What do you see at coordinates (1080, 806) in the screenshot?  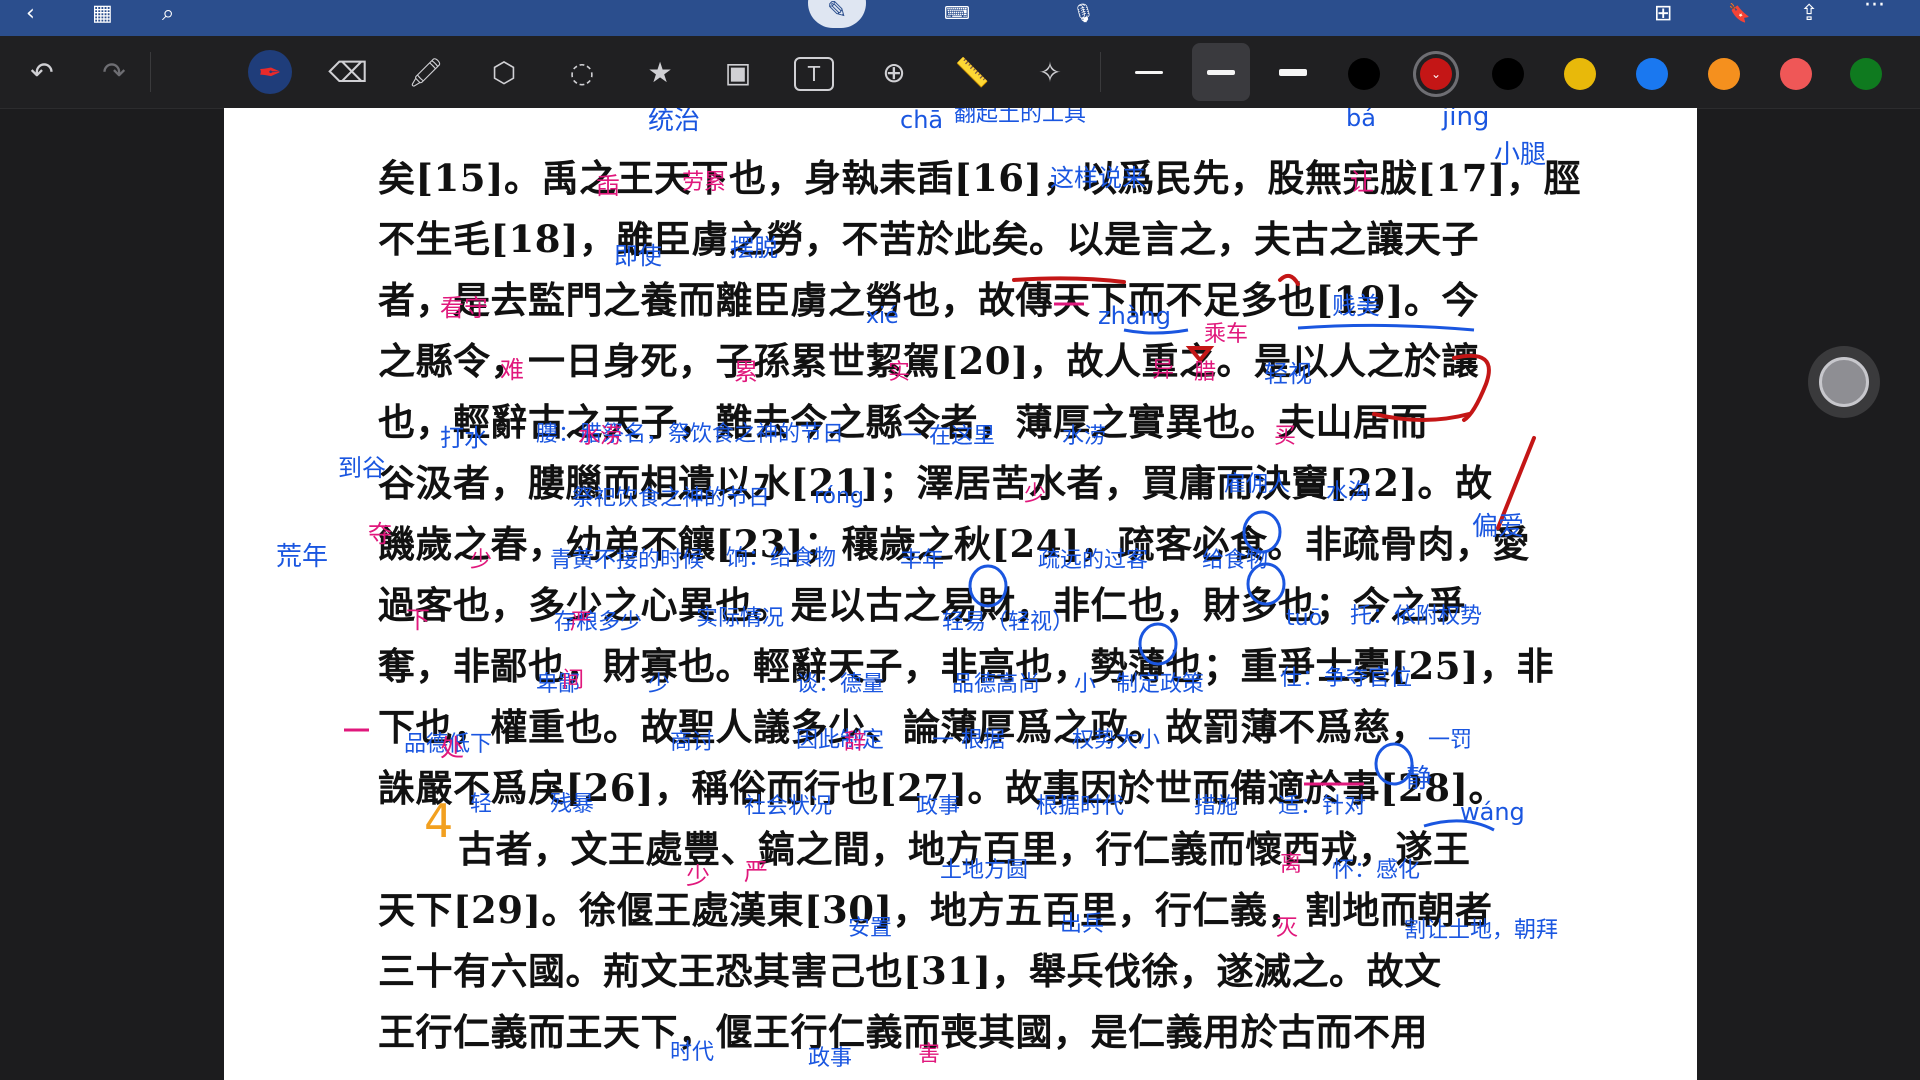 I see `annotation-blue: 根据时代` at bounding box center [1080, 806].